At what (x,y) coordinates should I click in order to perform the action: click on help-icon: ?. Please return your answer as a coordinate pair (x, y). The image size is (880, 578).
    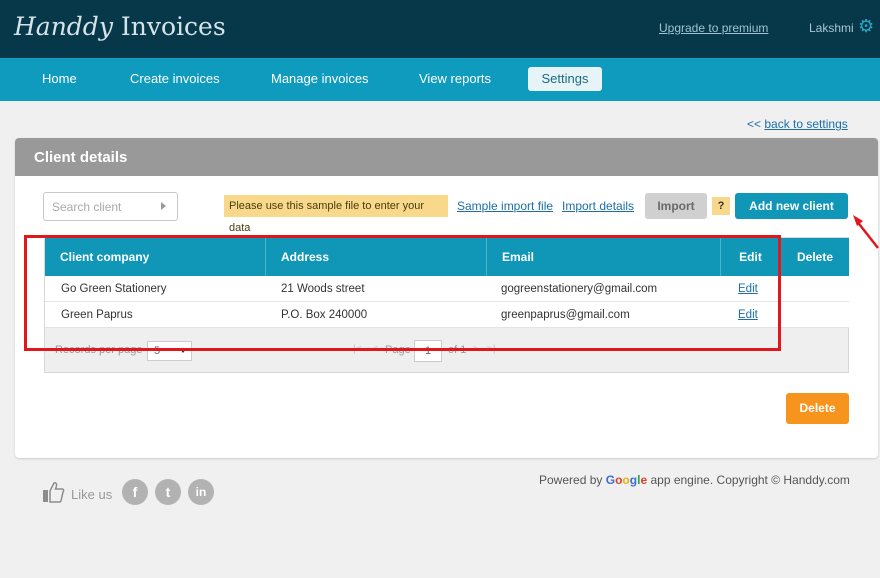
    Looking at the image, I should click on (721, 206).